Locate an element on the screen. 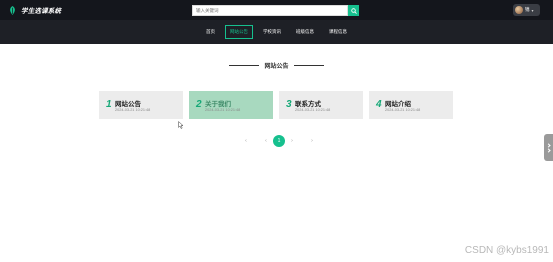 The width and height of the screenshot is (553, 262). card-number: 3 is located at coordinates (289, 104).